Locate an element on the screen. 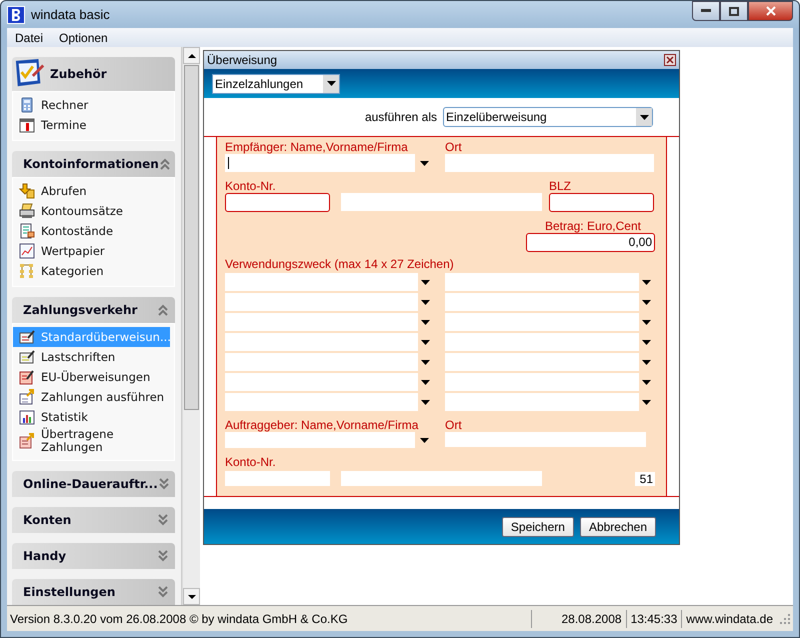 This screenshot has width=800, height=638. maximize-button is located at coordinates (734, 11).